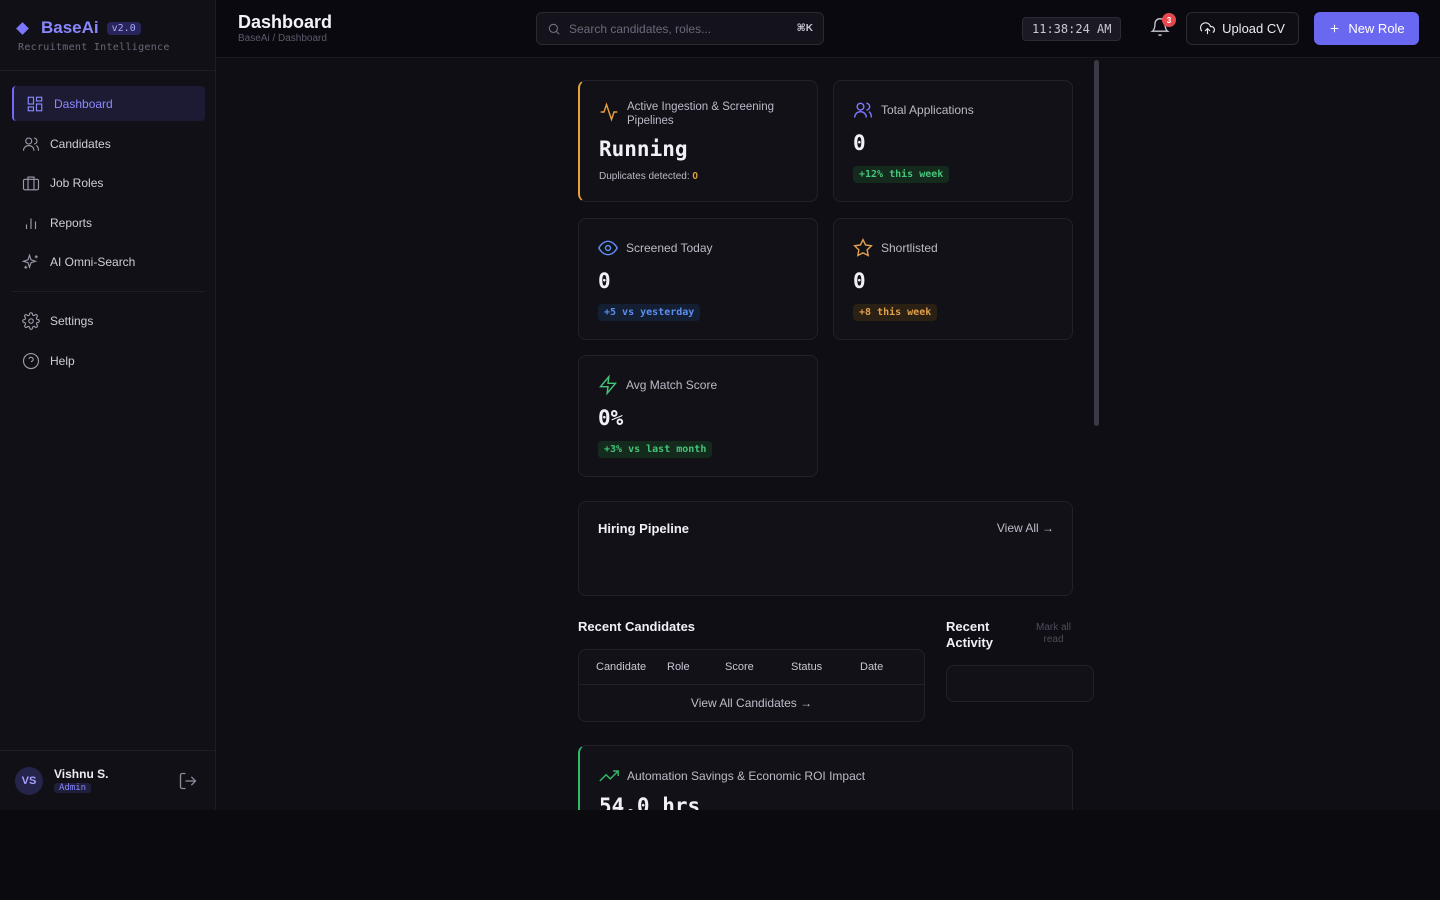  I want to click on duplicates-line: Duplicates detected: 0, so click(648, 176).